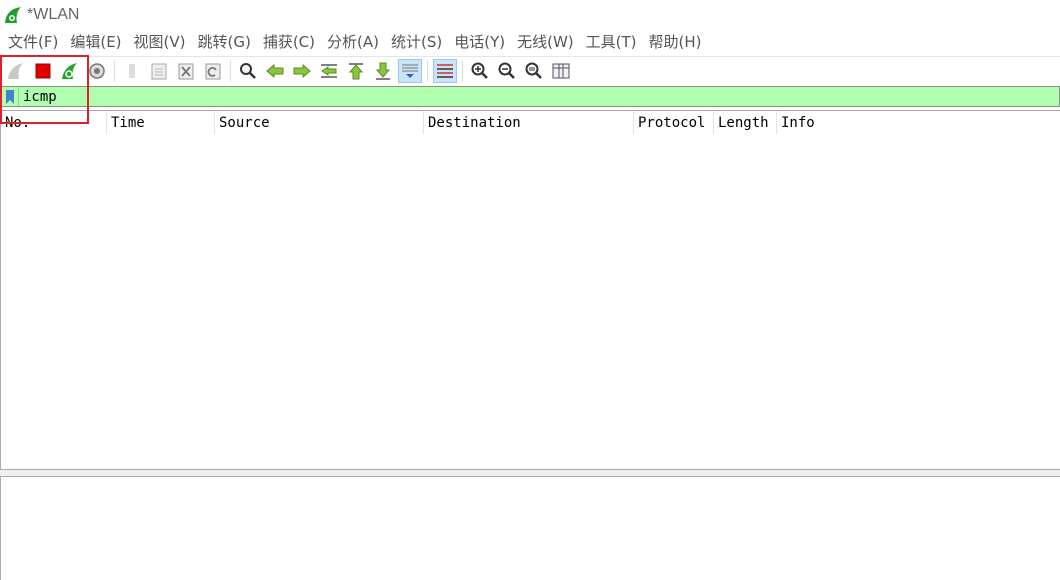  What do you see at coordinates (33, 42) in the screenshot?
I see `menu-file: 文件(F)` at bounding box center [33, 42].